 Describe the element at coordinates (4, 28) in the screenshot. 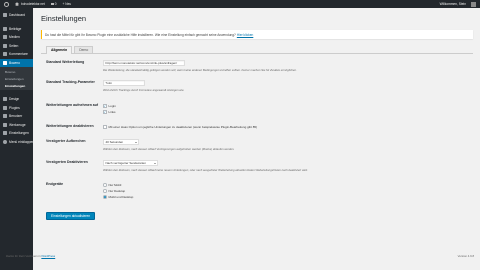

I see `pin-icon` at that location.